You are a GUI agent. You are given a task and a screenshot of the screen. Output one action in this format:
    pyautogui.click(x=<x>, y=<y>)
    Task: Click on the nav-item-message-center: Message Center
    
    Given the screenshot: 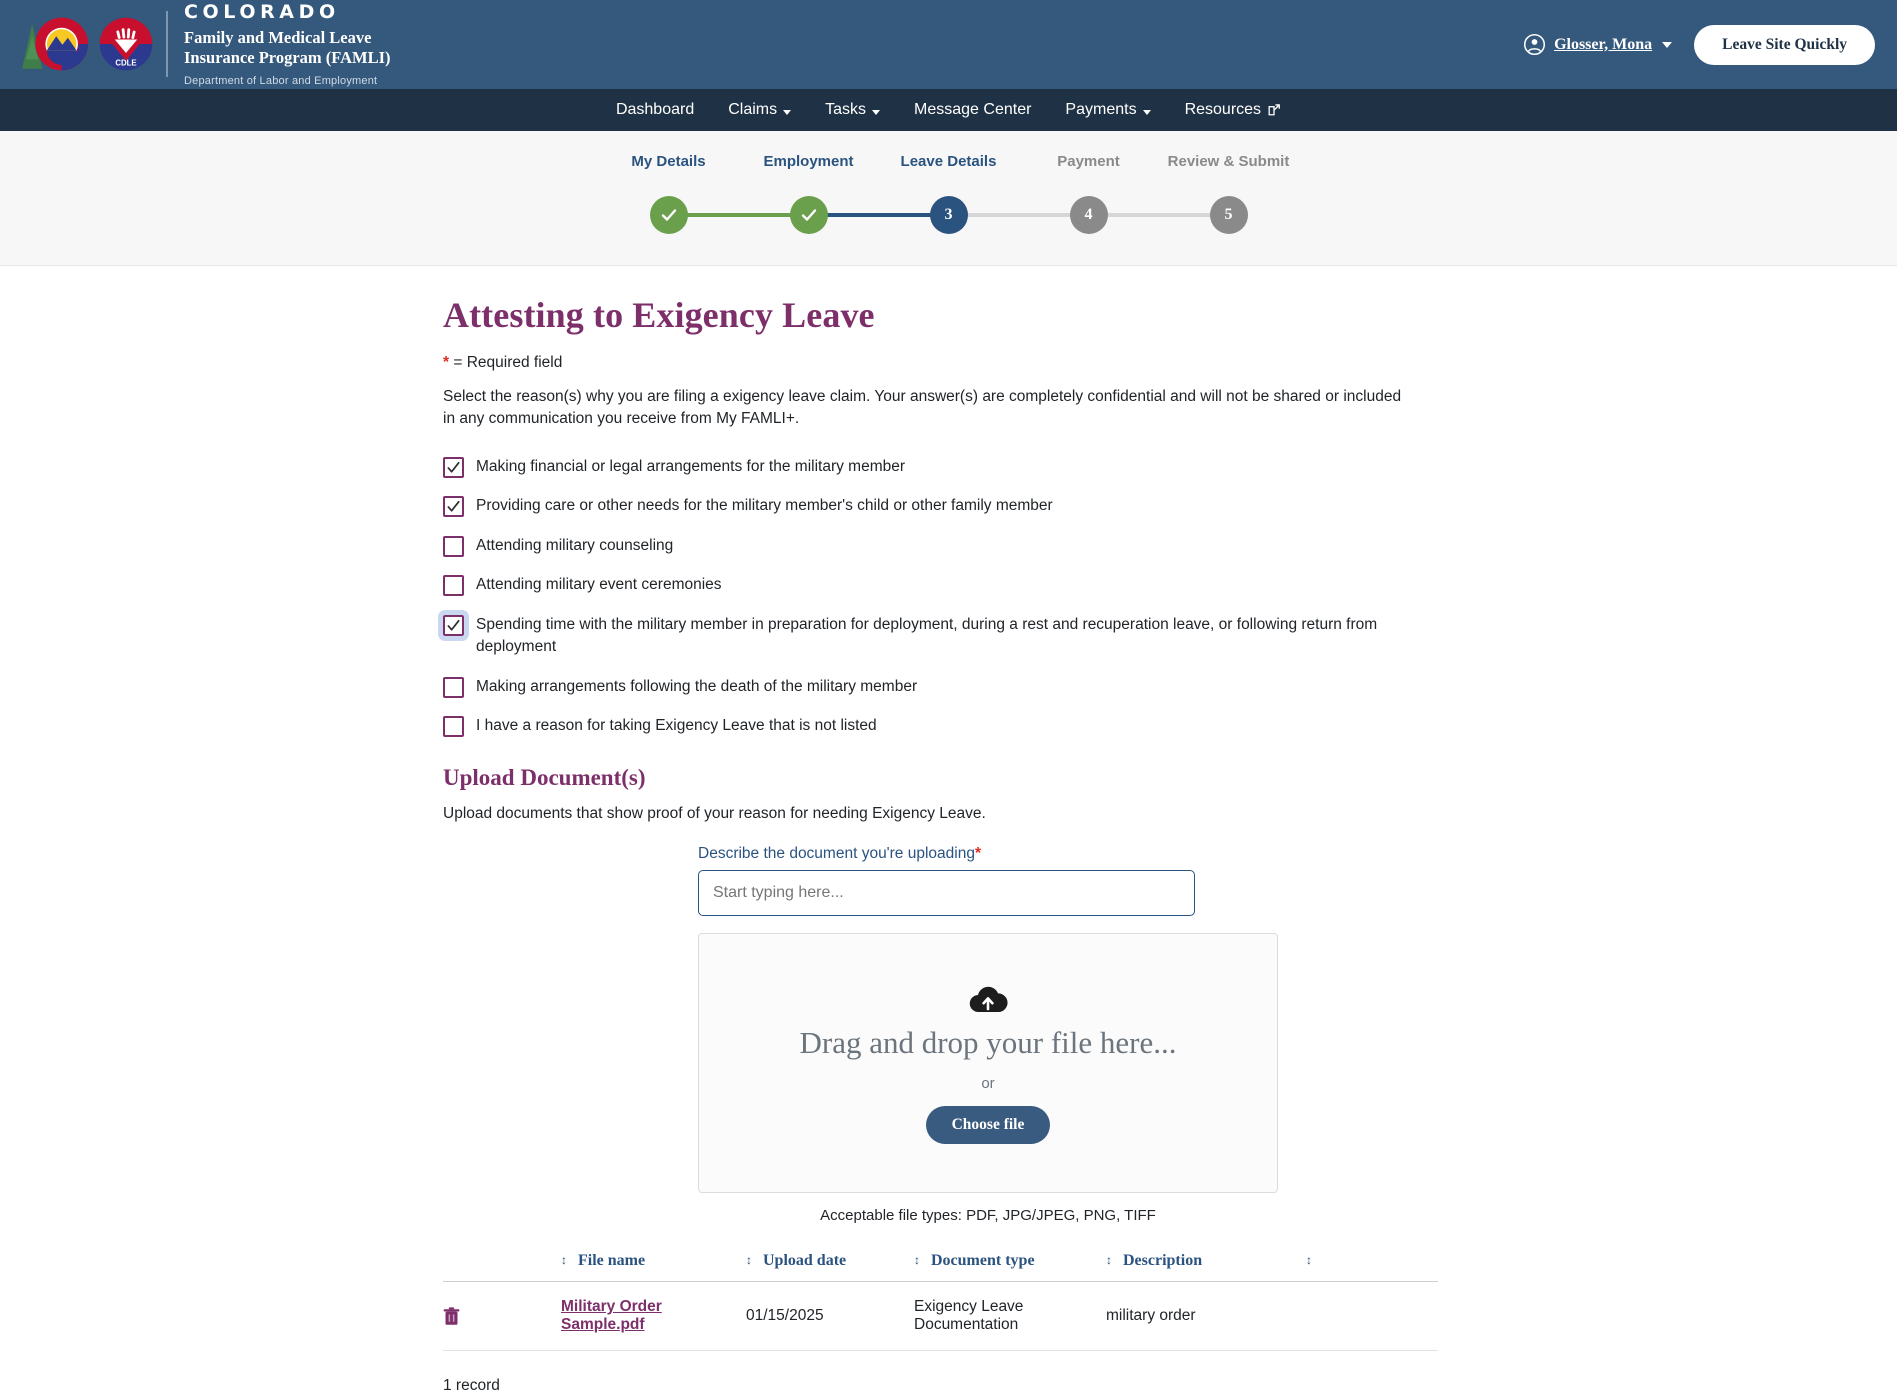 What is the action you would take?
    pyautogui.click(x=972, y=110)
    